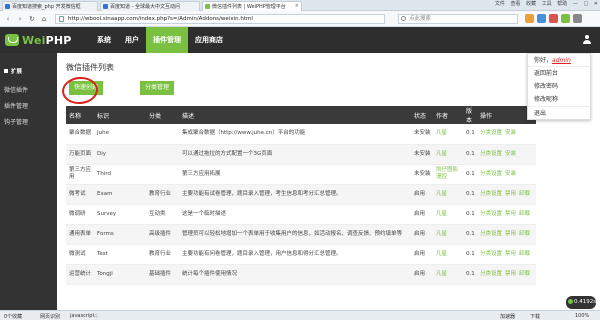  Describe the element at coordinates (587, 40) in the screenshot. I see `user-icon` at that location.